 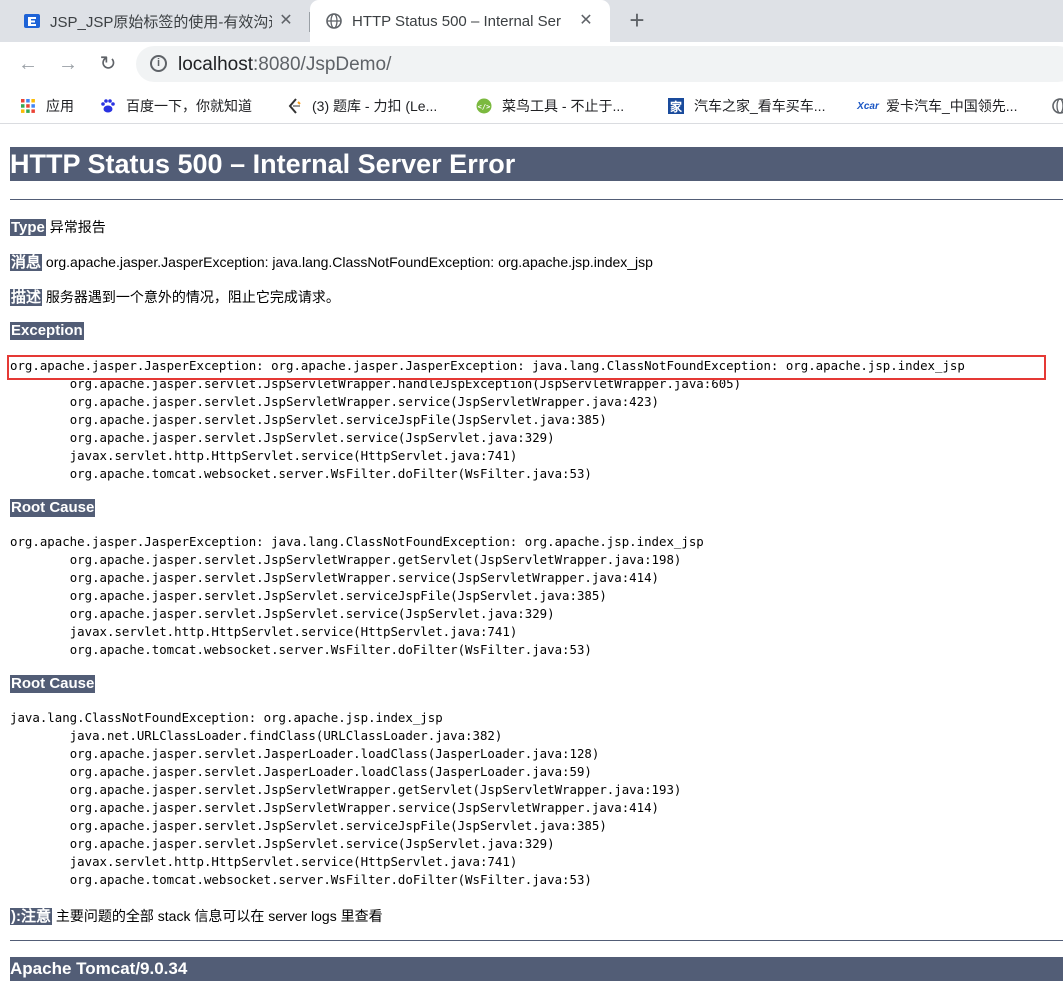 I want to click on description-label: 描述, so click(x=26, y=297).